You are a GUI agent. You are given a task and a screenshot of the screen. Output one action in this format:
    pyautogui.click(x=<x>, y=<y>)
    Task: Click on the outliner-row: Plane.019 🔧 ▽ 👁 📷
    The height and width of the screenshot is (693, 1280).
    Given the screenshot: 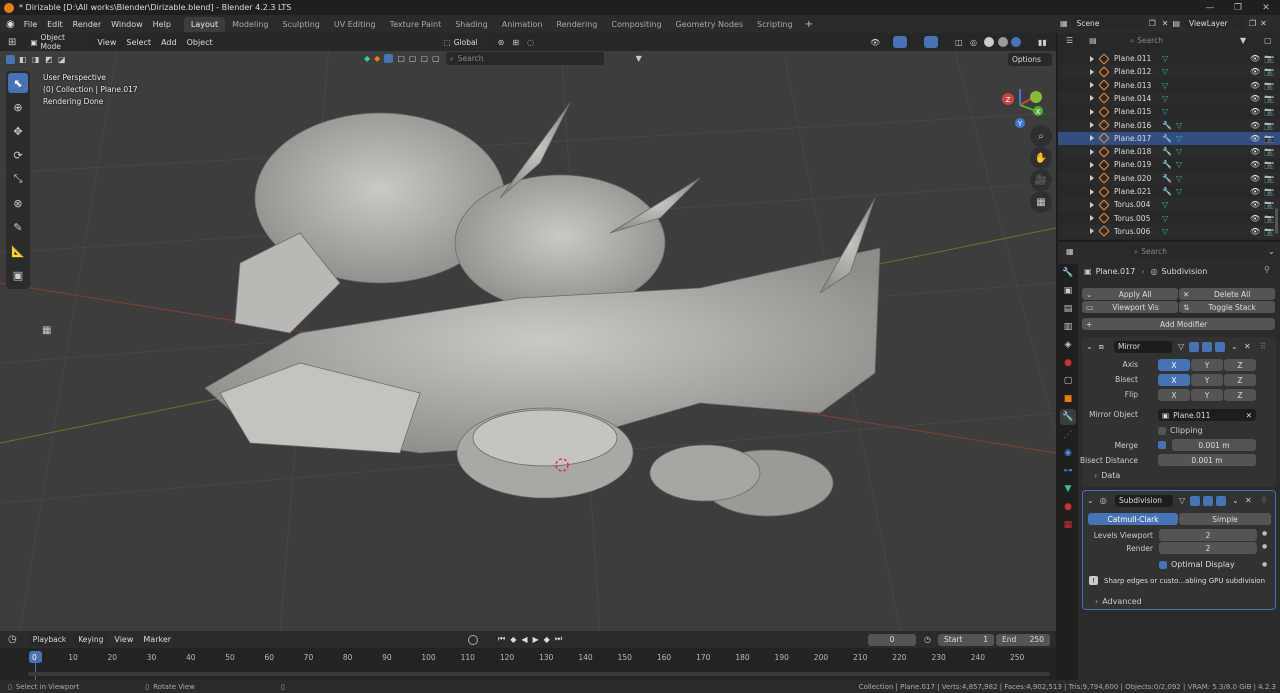 What is the action you would take?
    pyautogui.click(x=1169, y=164)
    